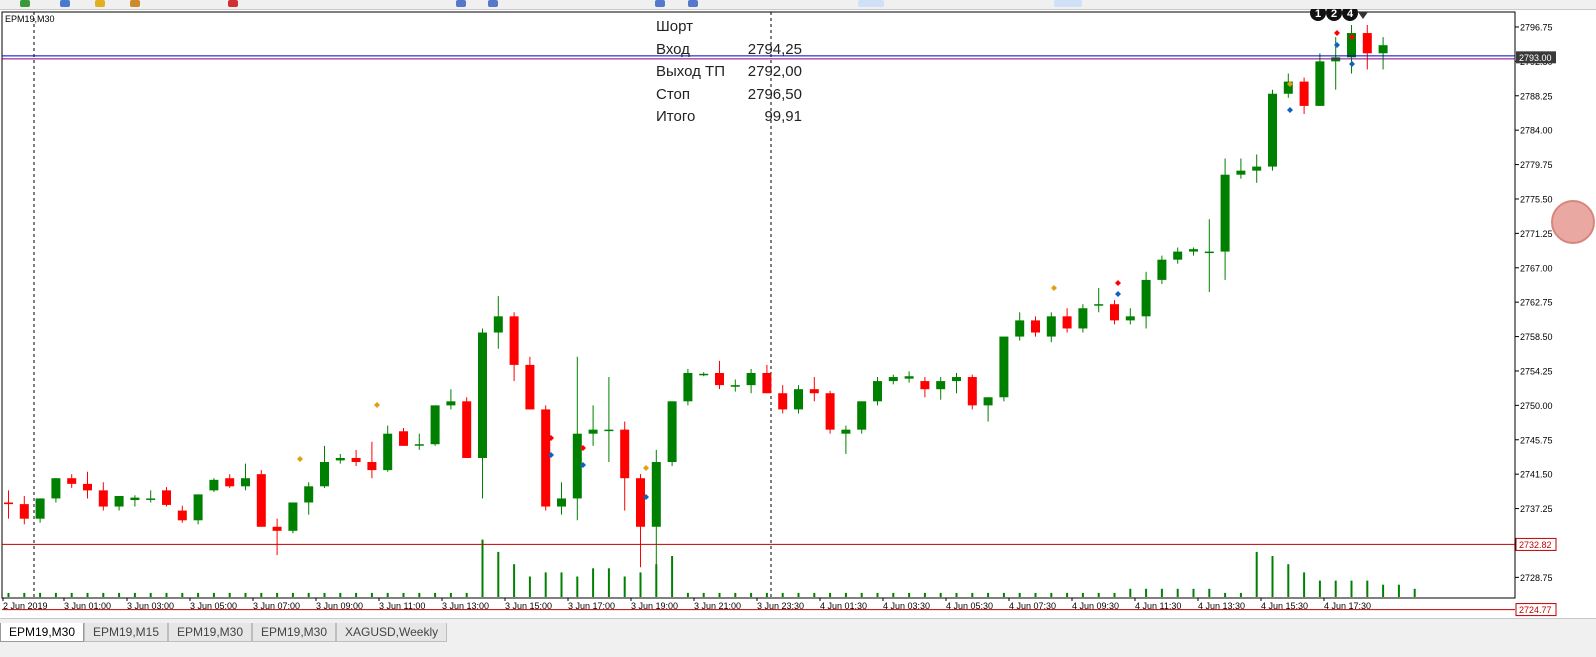 The width and height of the screenshot is (1596, 657). I want to click on x-tick-label: 3 Jun 03:00, so click(150, 606).